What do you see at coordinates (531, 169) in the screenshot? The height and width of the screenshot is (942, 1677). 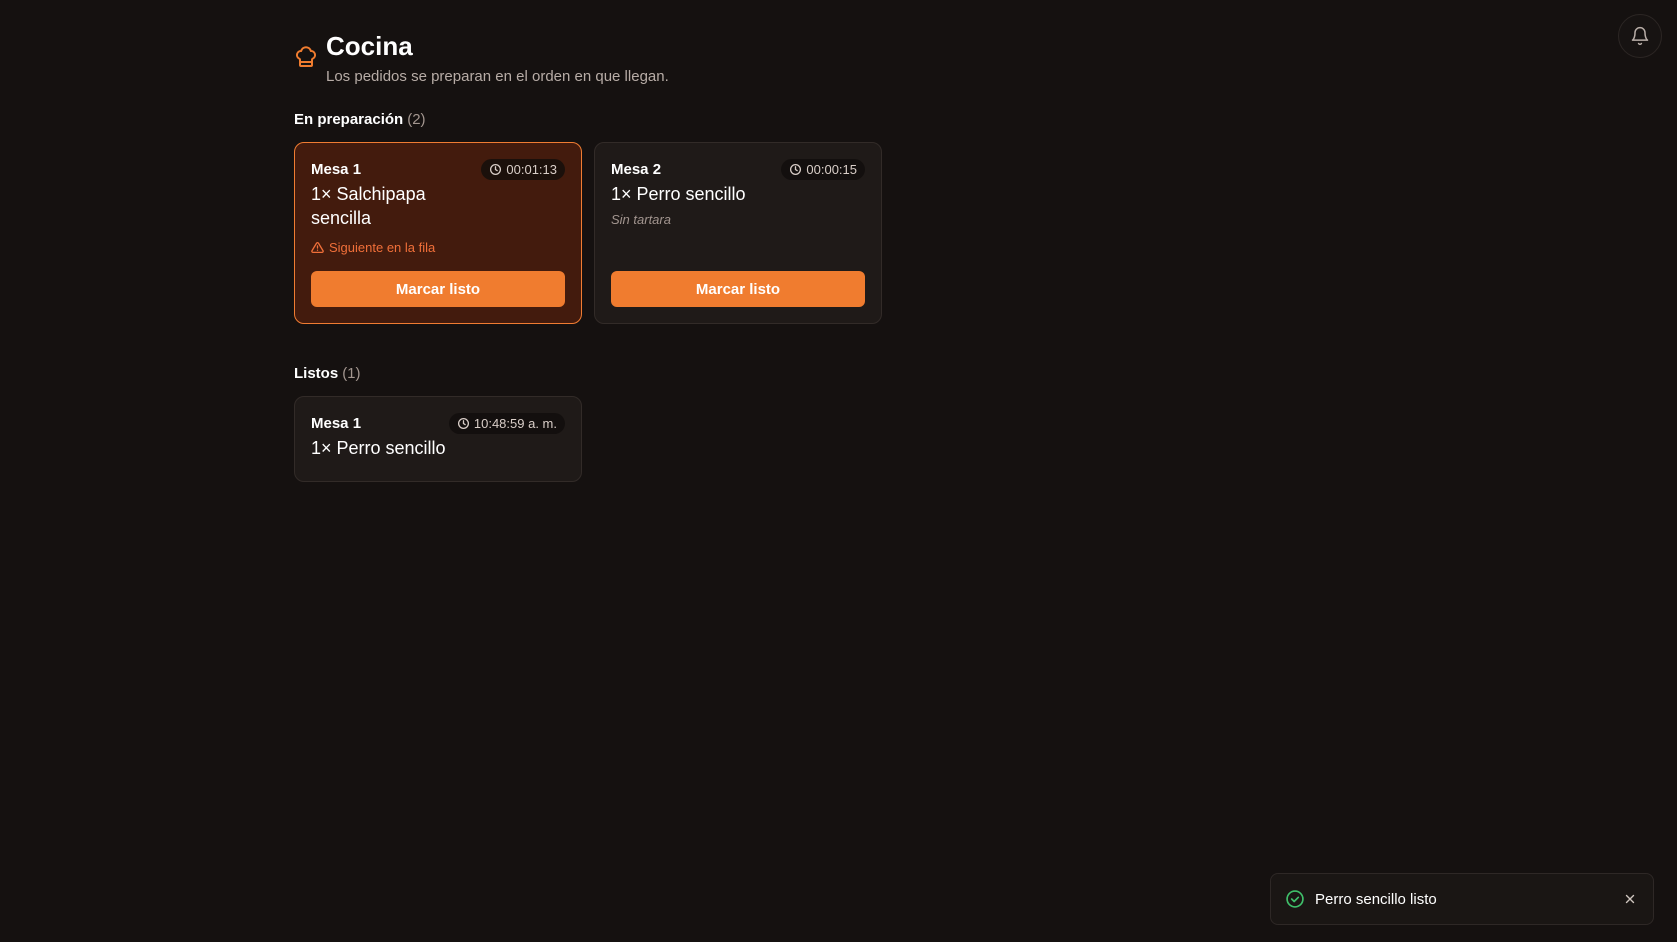 I see `order-timer-value: 00:01:13` at bounding box center [531, 169].